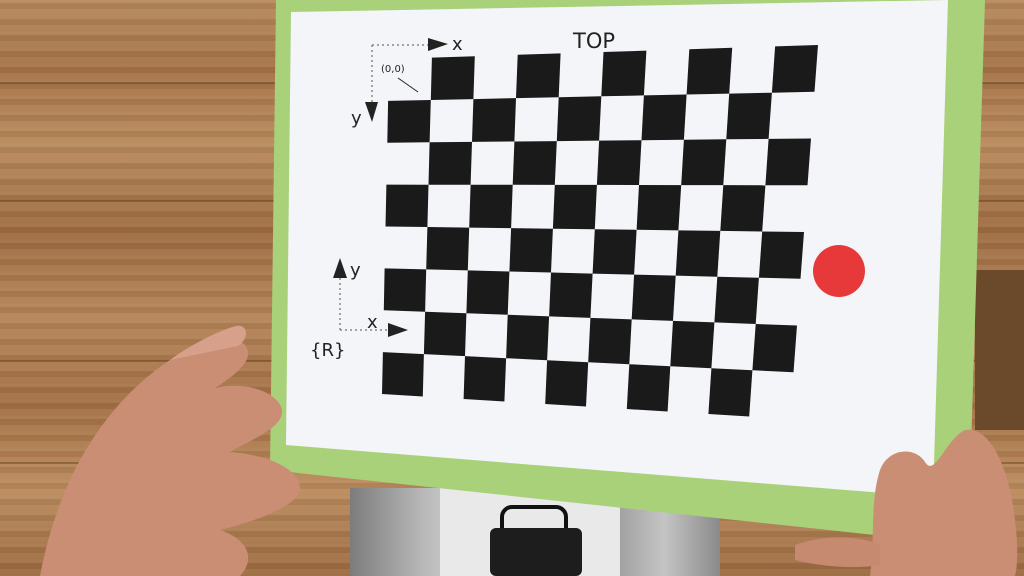 Image resolution: width=1024 pixels, height=576 pixels. What do you see at coordinates (170, 450) in the screenshot?
I see `left-hand` at bounding box center [170, 450].